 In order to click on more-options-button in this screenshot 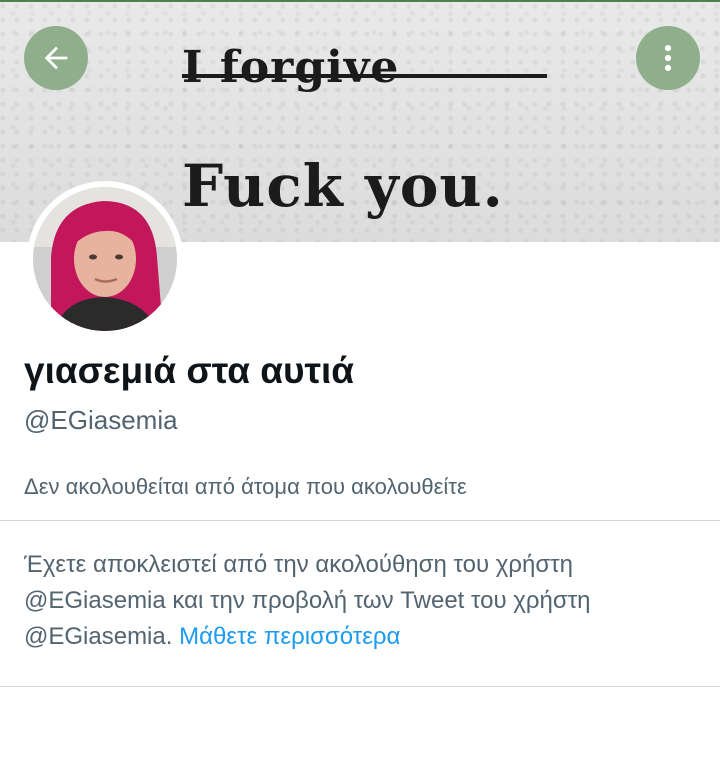, I will do `click(668, 58)`.